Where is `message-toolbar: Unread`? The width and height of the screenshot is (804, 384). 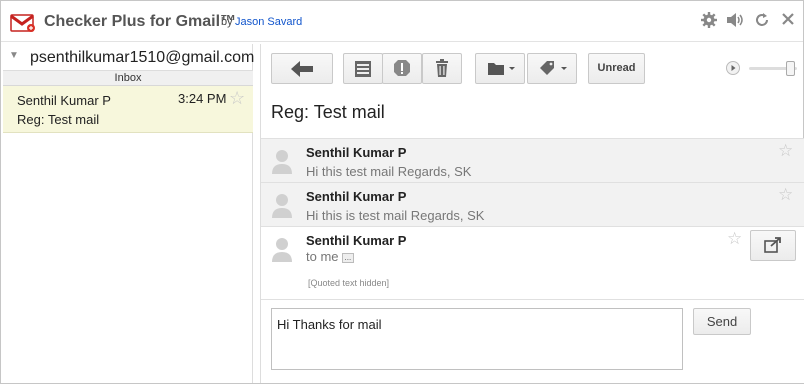
message-toolbar: Unread is located at coordinates (532, 68).